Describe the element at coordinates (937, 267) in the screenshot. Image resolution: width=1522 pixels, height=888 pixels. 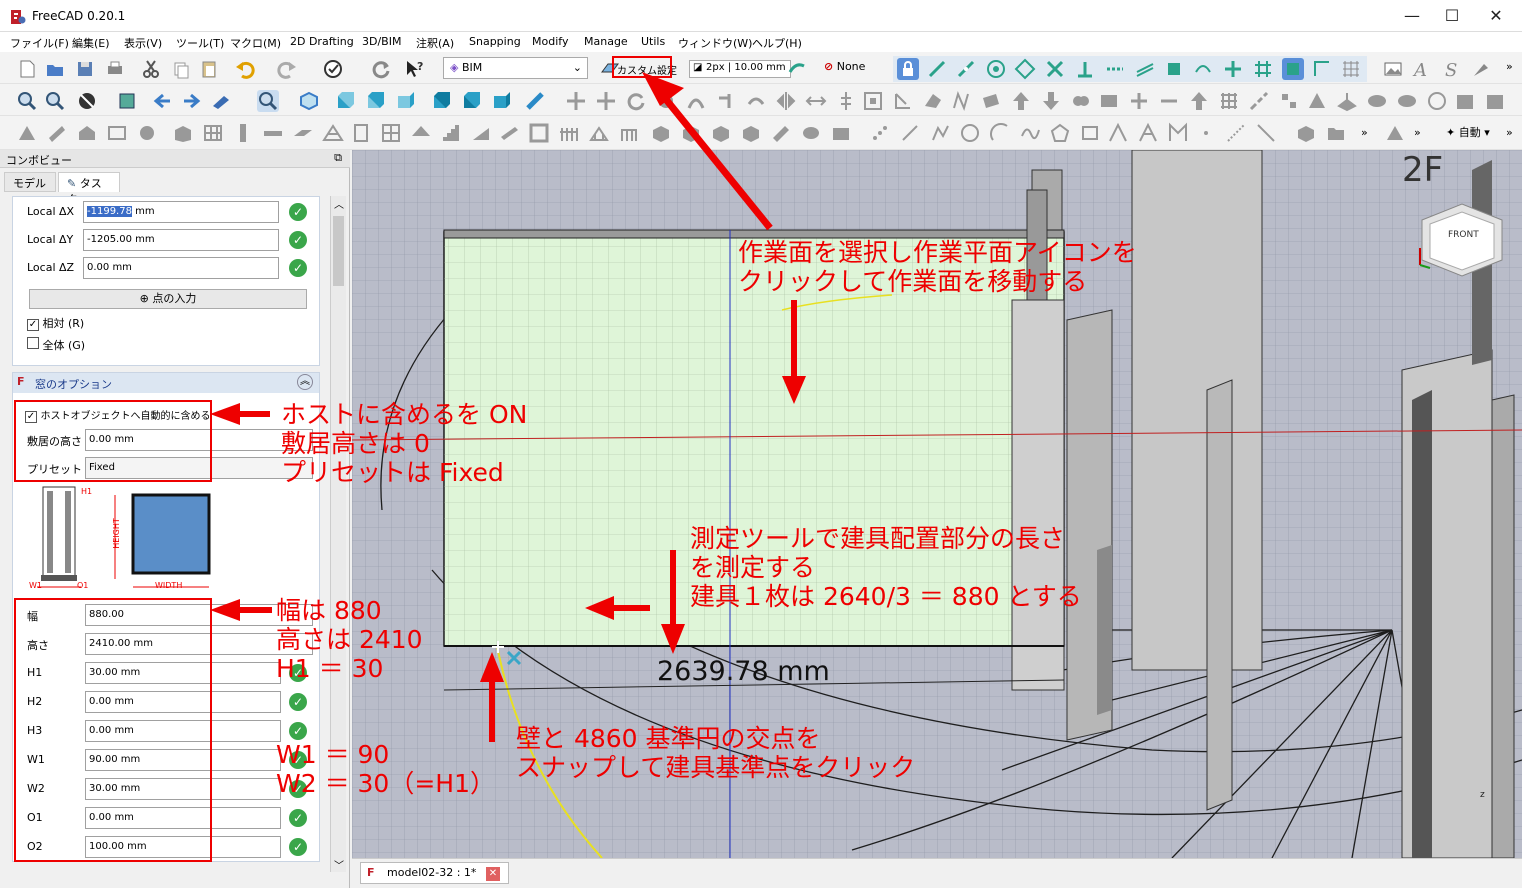
I see `annotation-working-plane: 作業面を選択し作業平面アイコンを クリックして作業面を移動する` at that location.